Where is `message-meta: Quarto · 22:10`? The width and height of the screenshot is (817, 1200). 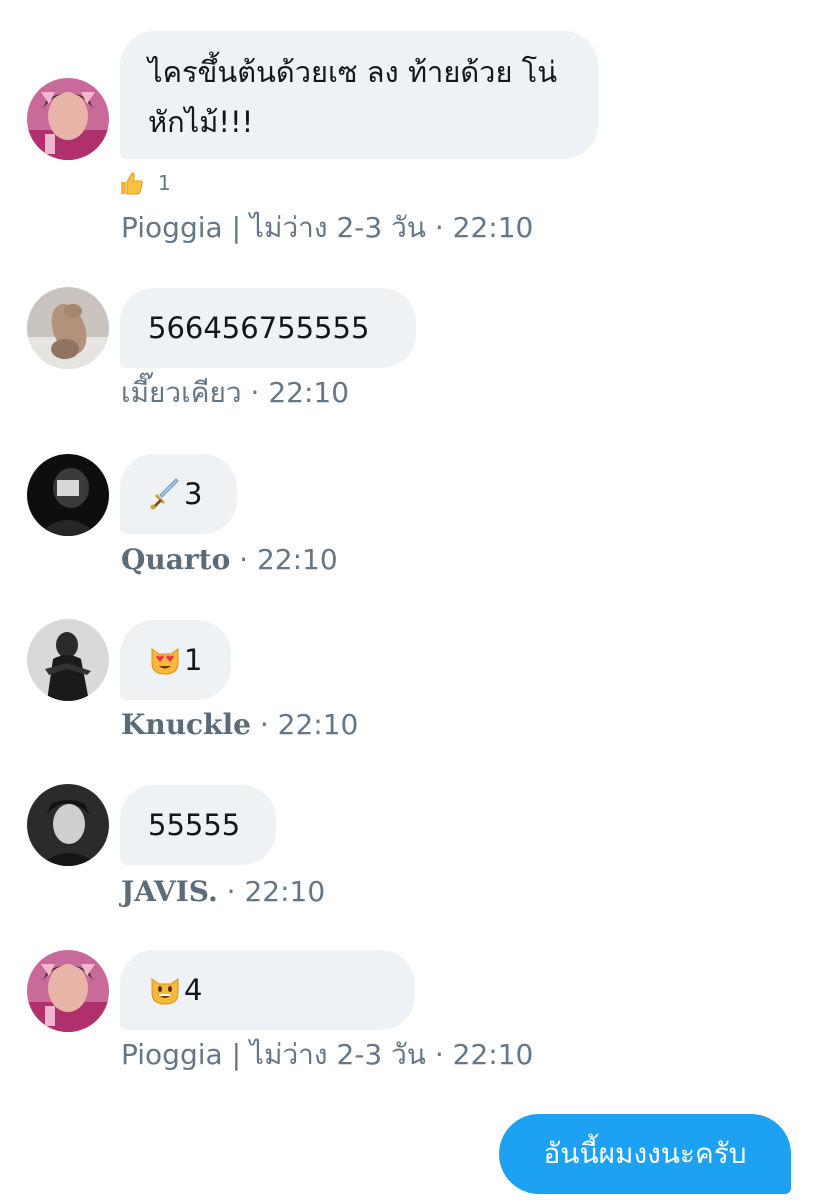 message-meta: Quarto · 22:10 is located at coordinates (229, 560).